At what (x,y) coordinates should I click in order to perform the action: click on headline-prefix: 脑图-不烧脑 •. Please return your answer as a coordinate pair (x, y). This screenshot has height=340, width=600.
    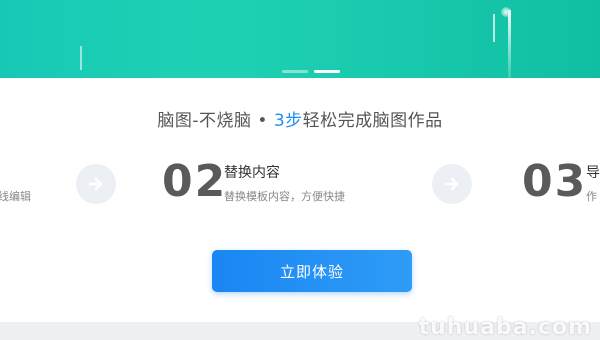
    Looking at the image, I should click on (215, 121).